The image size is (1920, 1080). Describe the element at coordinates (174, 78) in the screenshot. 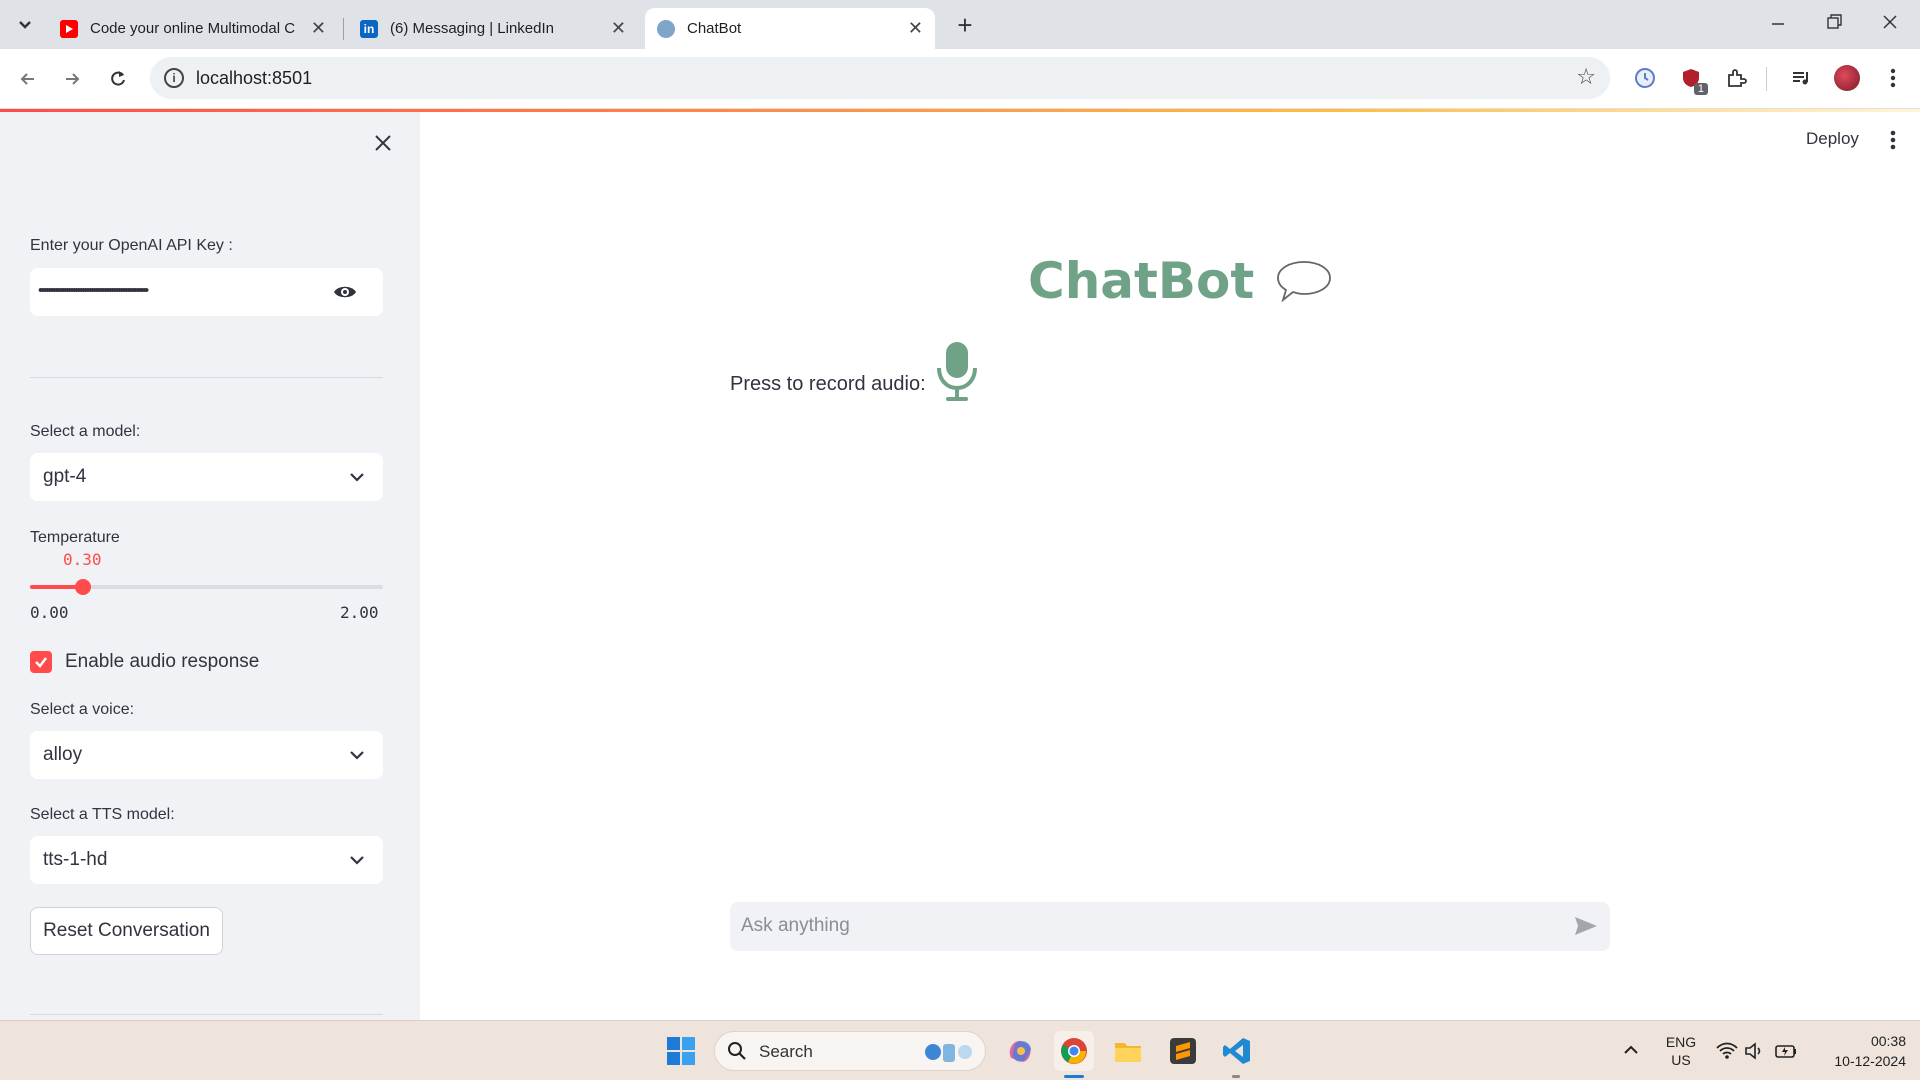

I see `site-info-icon: i` at that location.